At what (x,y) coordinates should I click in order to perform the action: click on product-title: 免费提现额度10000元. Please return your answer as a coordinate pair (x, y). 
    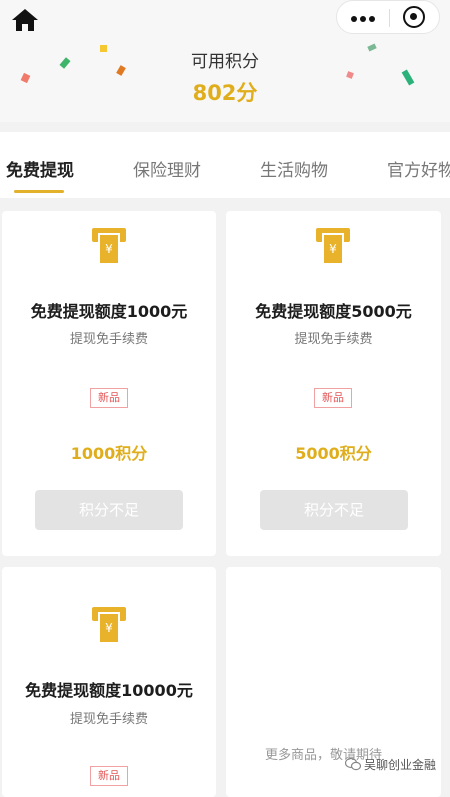
    Looking at the image, I should click on (109, 690).